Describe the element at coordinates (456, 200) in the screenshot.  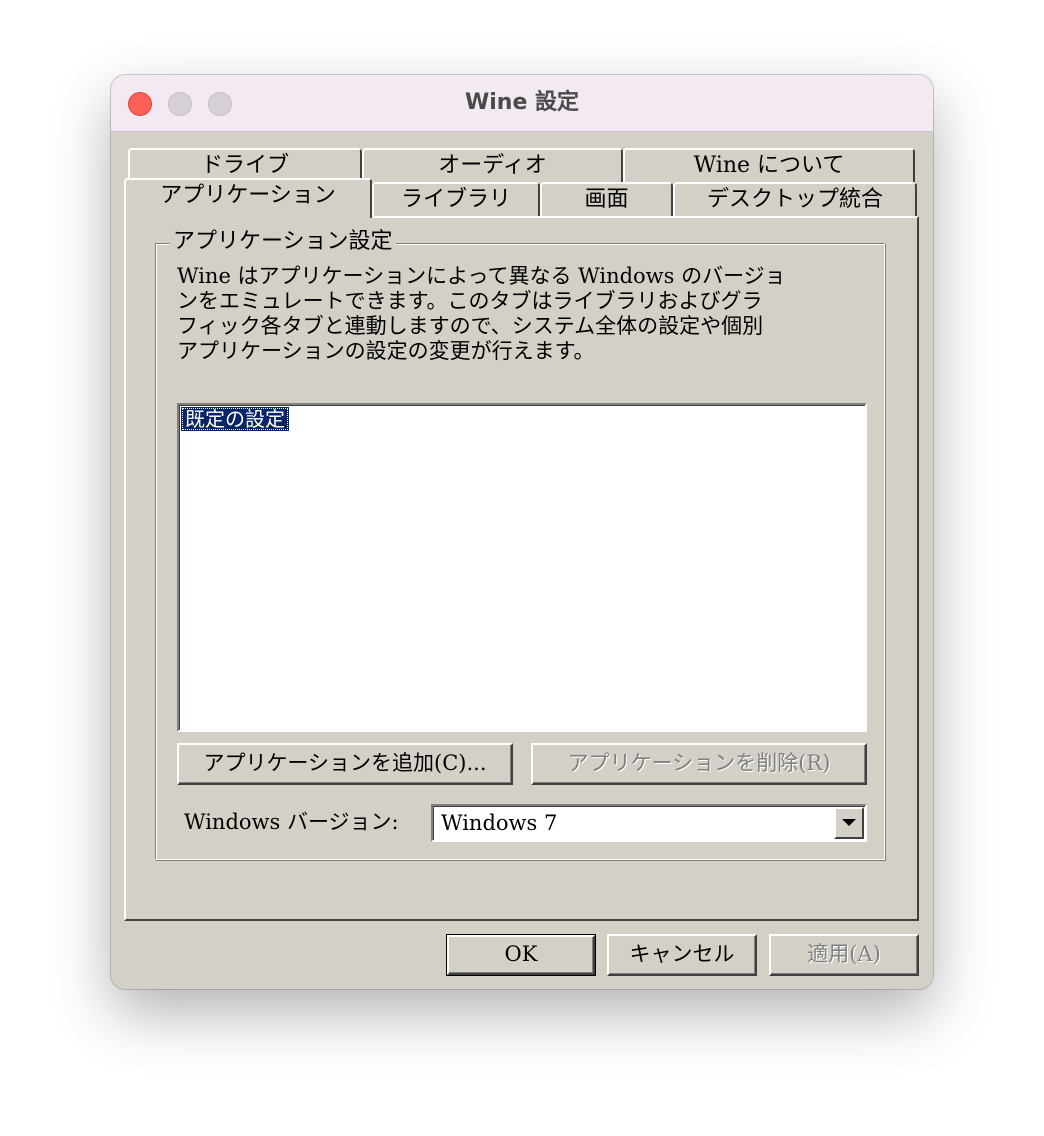
I see `tab-libraries: ライブラリ` at that location.